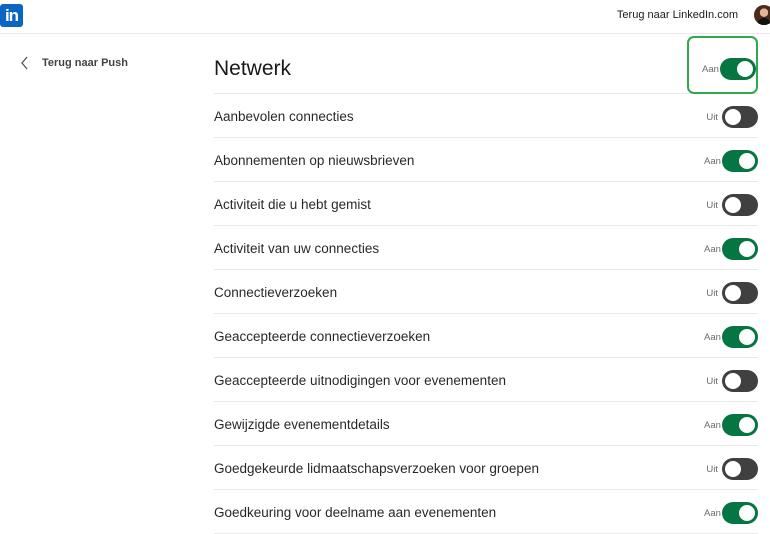 This screenshot has height=534, width=770. Describe the element at coordinates (297, 248) in the screenshot. I see `setting-label: Activiteit van uw connecties` at that location.